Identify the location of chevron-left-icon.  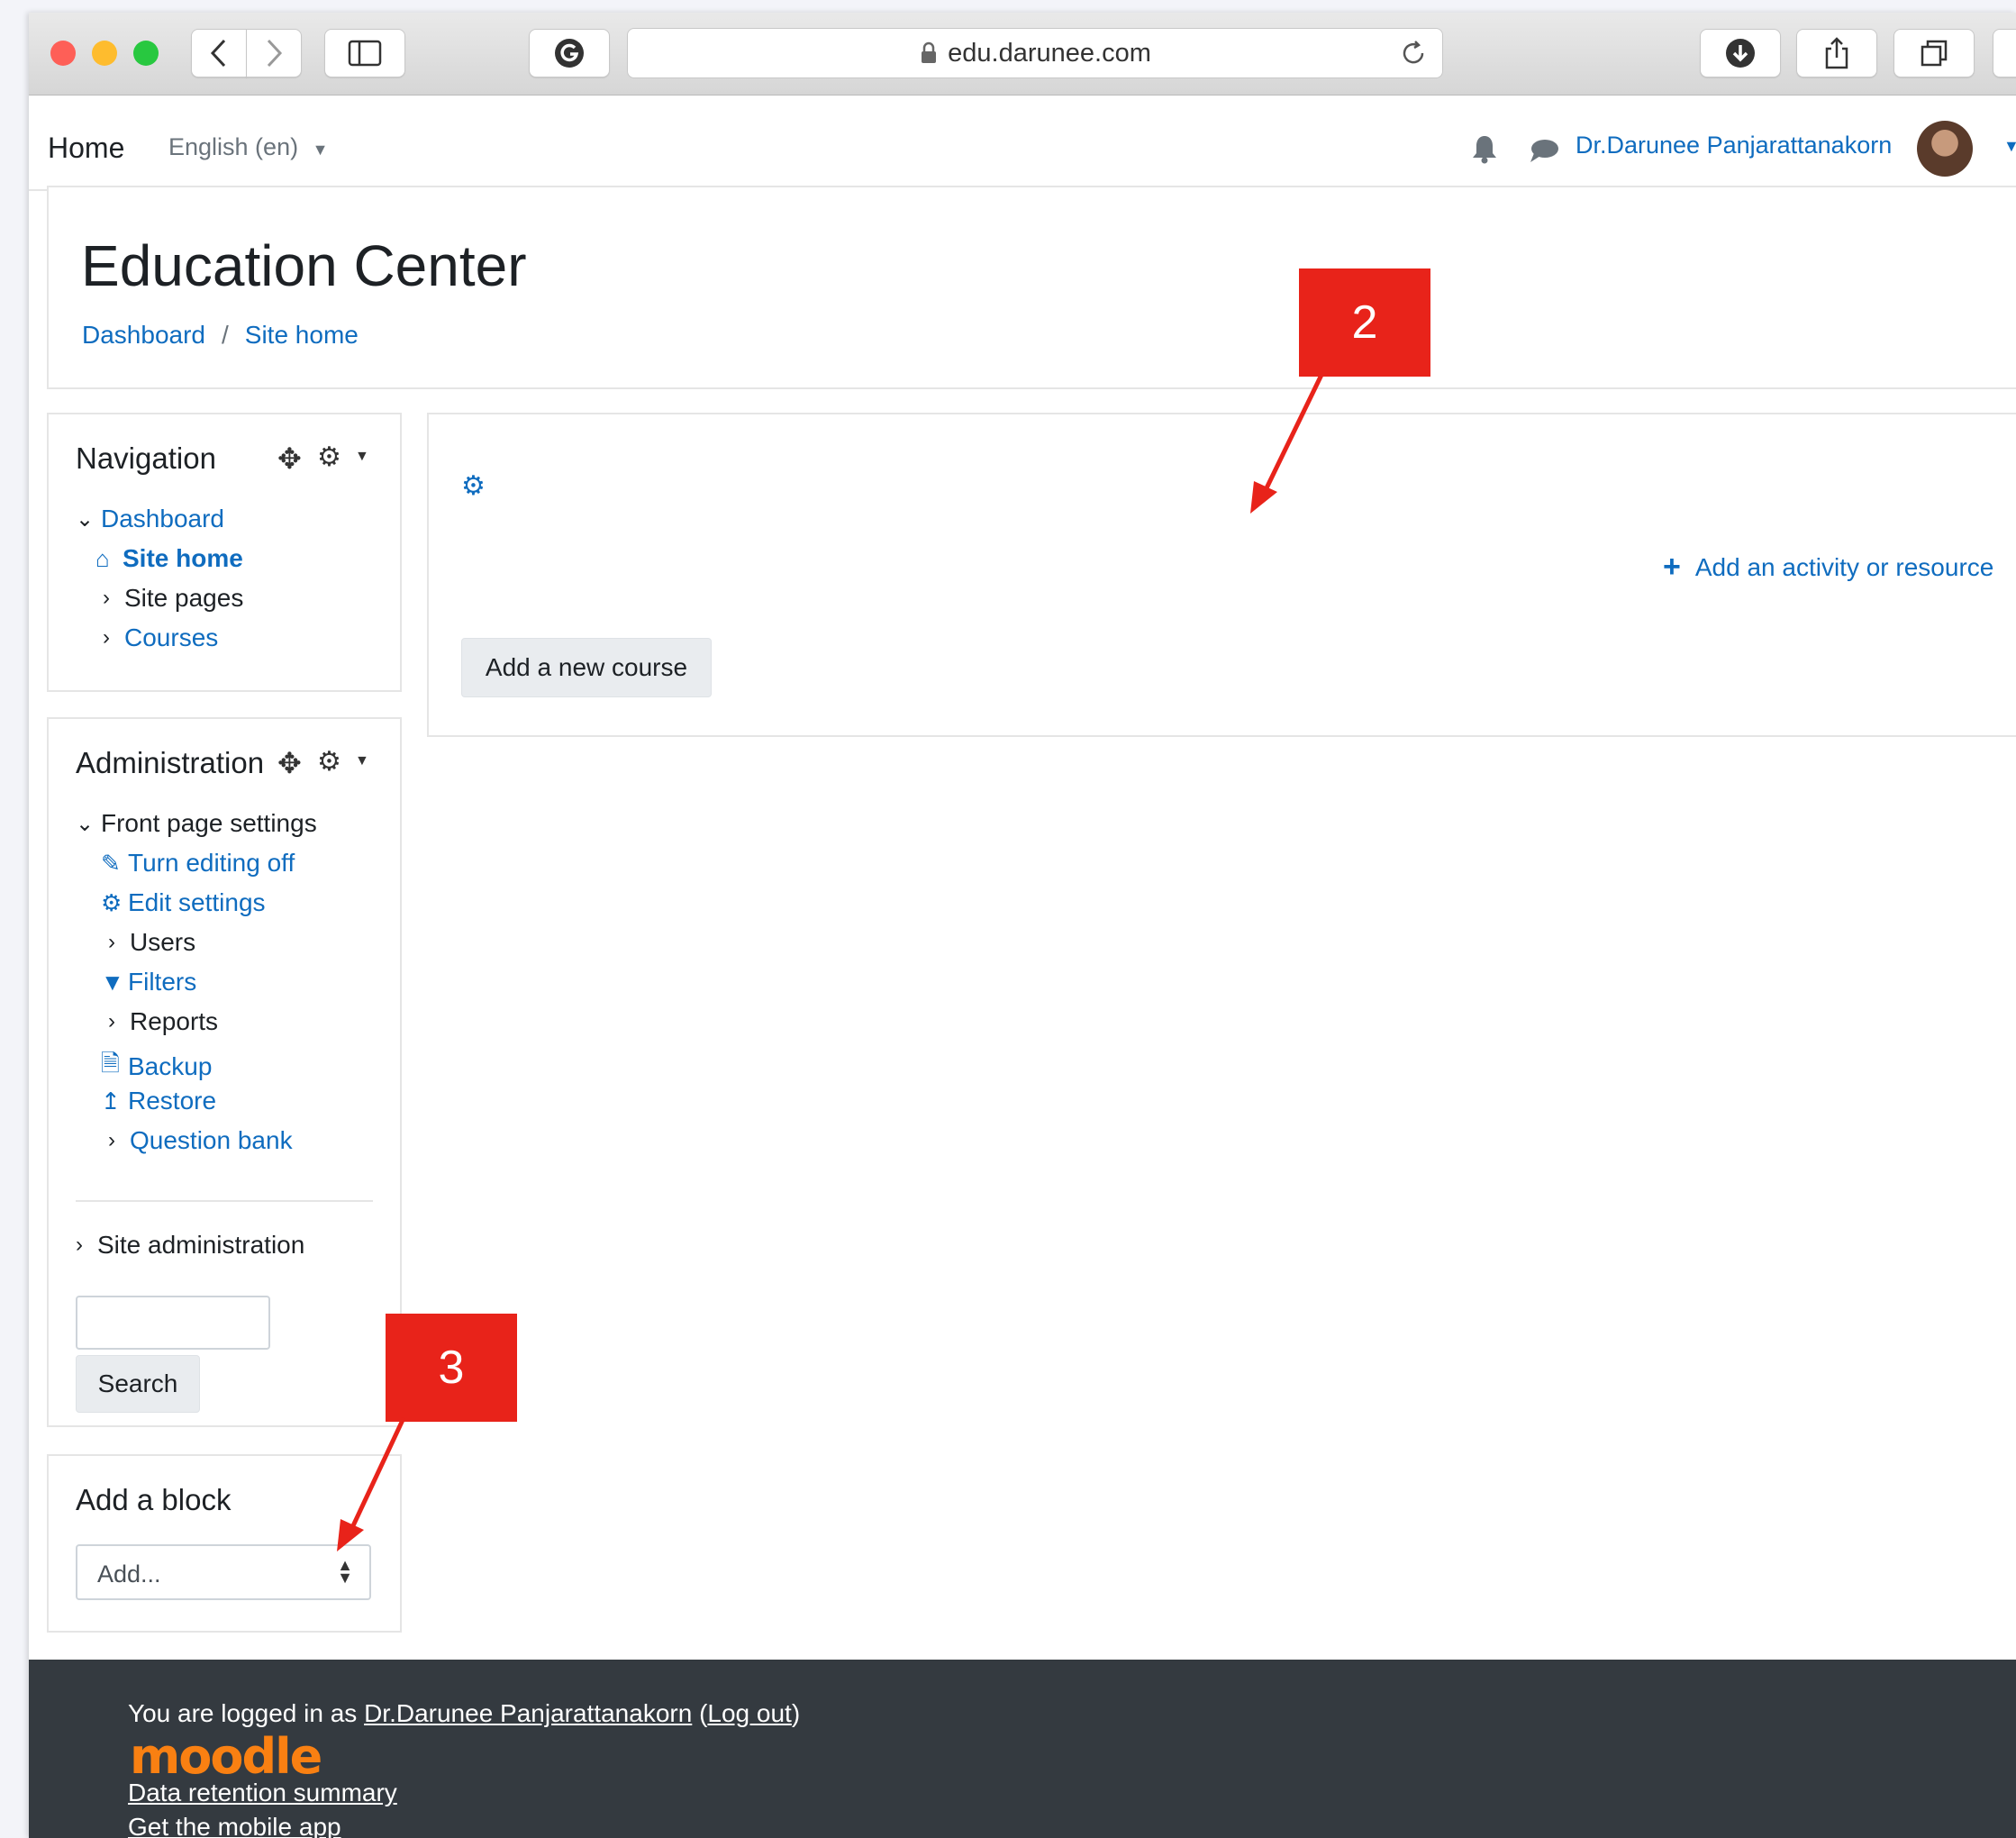
(218, 53).